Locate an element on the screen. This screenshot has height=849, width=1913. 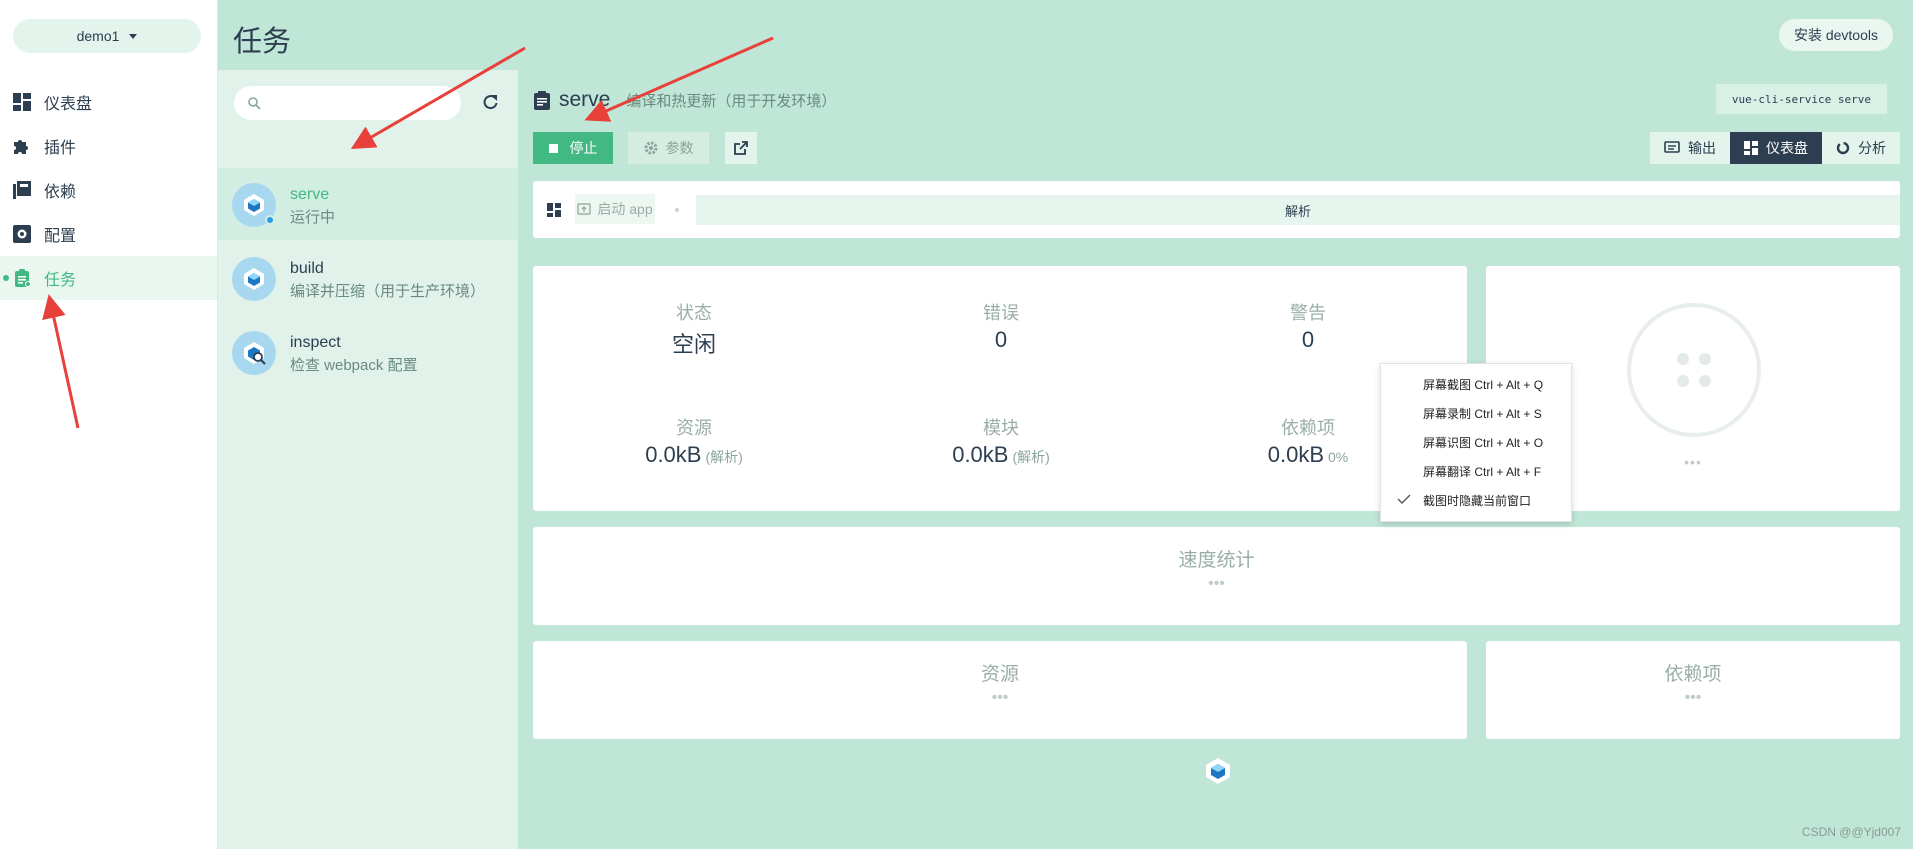
stat-label: 模块 is located at coordinates (1001, 428).